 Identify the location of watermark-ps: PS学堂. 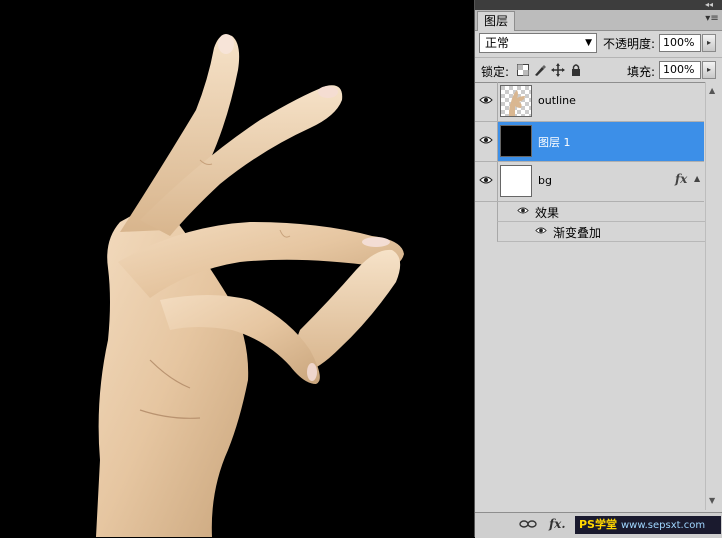
(598, 524).